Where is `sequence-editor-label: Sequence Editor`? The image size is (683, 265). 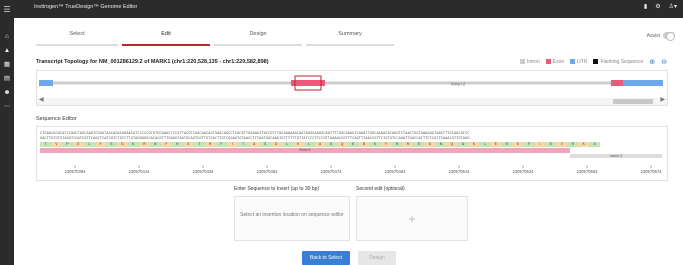
sequence-editor-label: Sequence Editor is located at coordinates (56, 119).